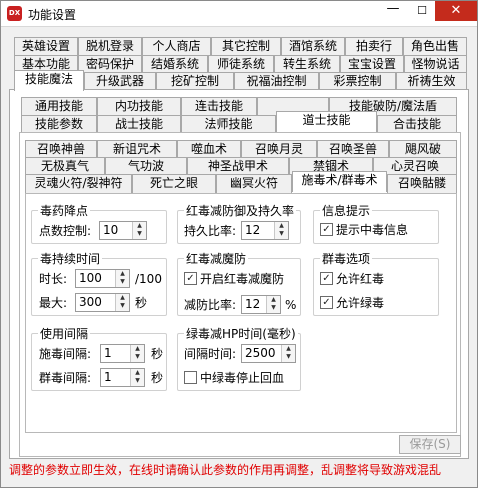 The height and width of the screenshot is (488, 478). What do you see at coordinates (242, 279) in the screenshot?
I see `enable-red-reduce-label: 开启红毒减魔防` at bounding box center [242, 279].